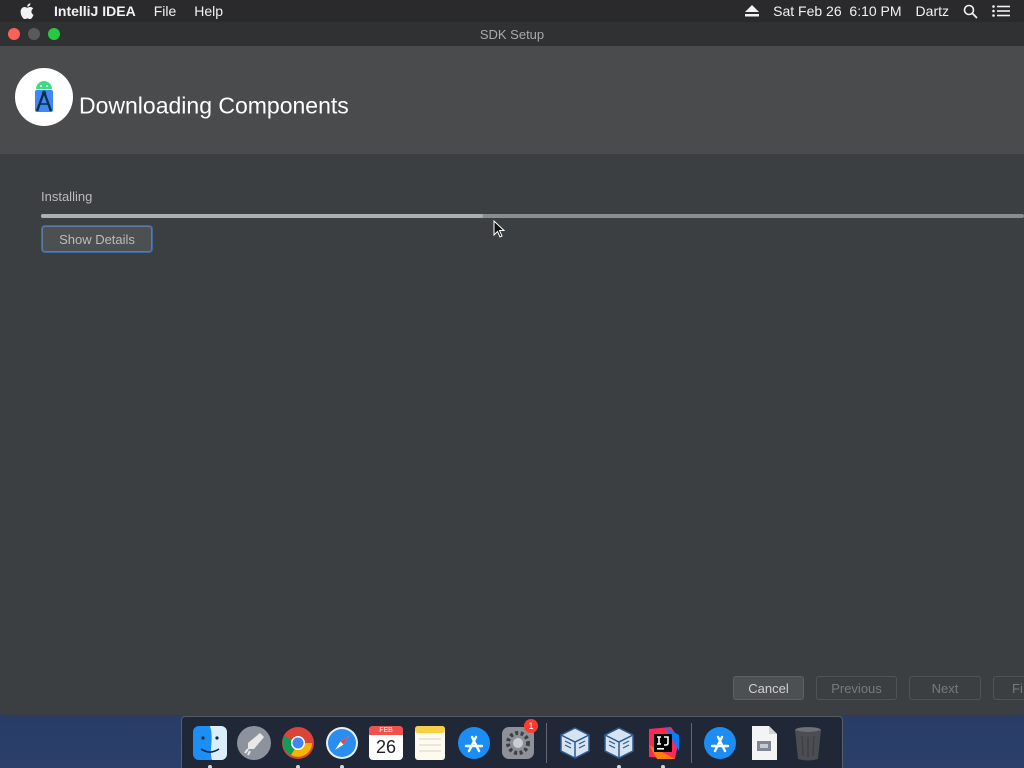 This screenshot has height=768, width=1024. What do you see at coordinates (67, 196) in the screenshot?
I see `install-status-label: Installing` at bounding box center [67, 196].